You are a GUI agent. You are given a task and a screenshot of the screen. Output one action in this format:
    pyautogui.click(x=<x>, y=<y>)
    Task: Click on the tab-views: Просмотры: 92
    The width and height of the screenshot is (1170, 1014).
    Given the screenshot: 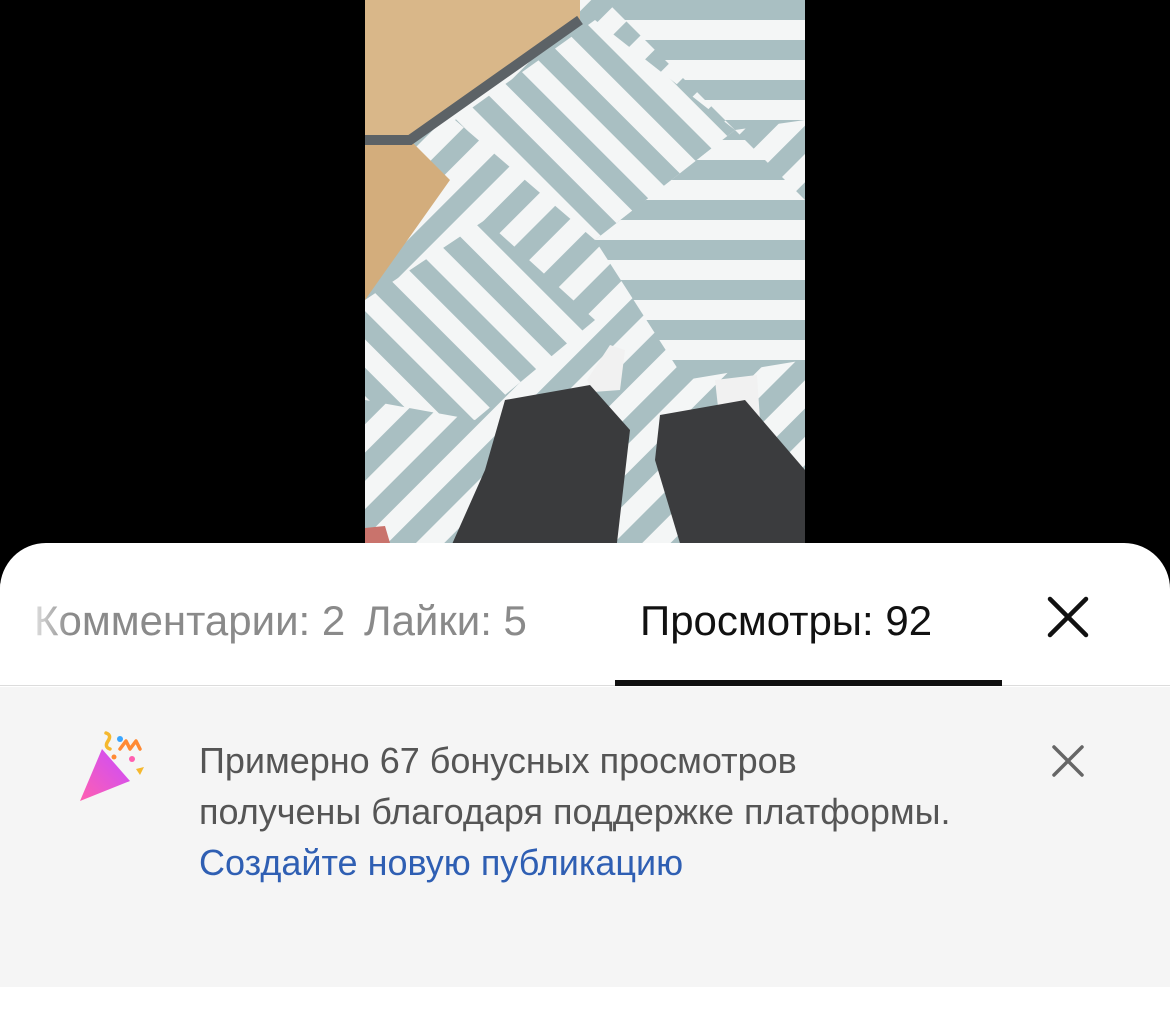 What is the action you would take?
    pyautogui.click(x=786, y=621)
    